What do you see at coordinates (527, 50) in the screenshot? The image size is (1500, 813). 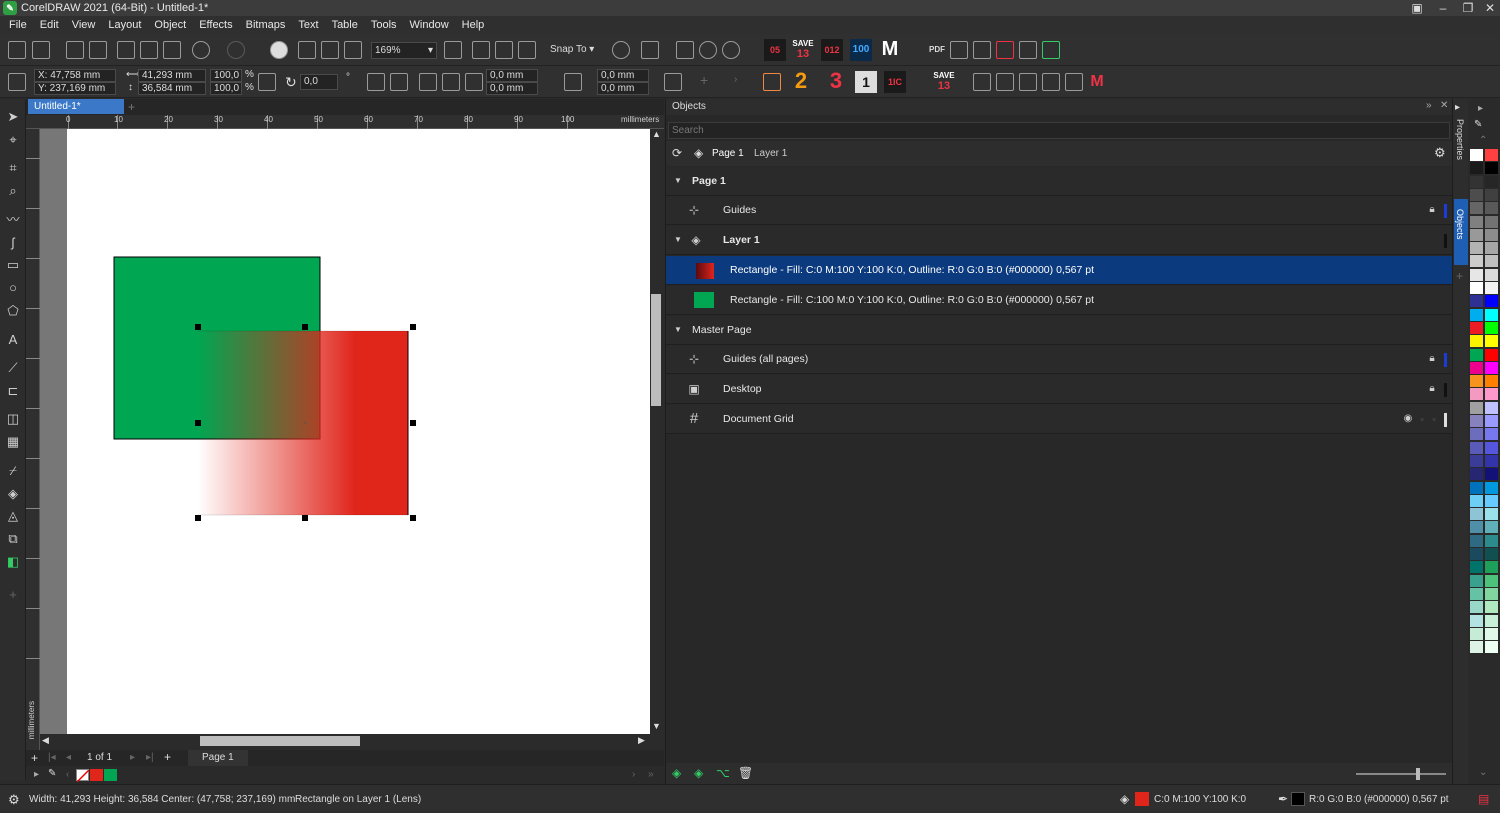 I see `show-guidelines-icon` at bounding box center [527, 50].